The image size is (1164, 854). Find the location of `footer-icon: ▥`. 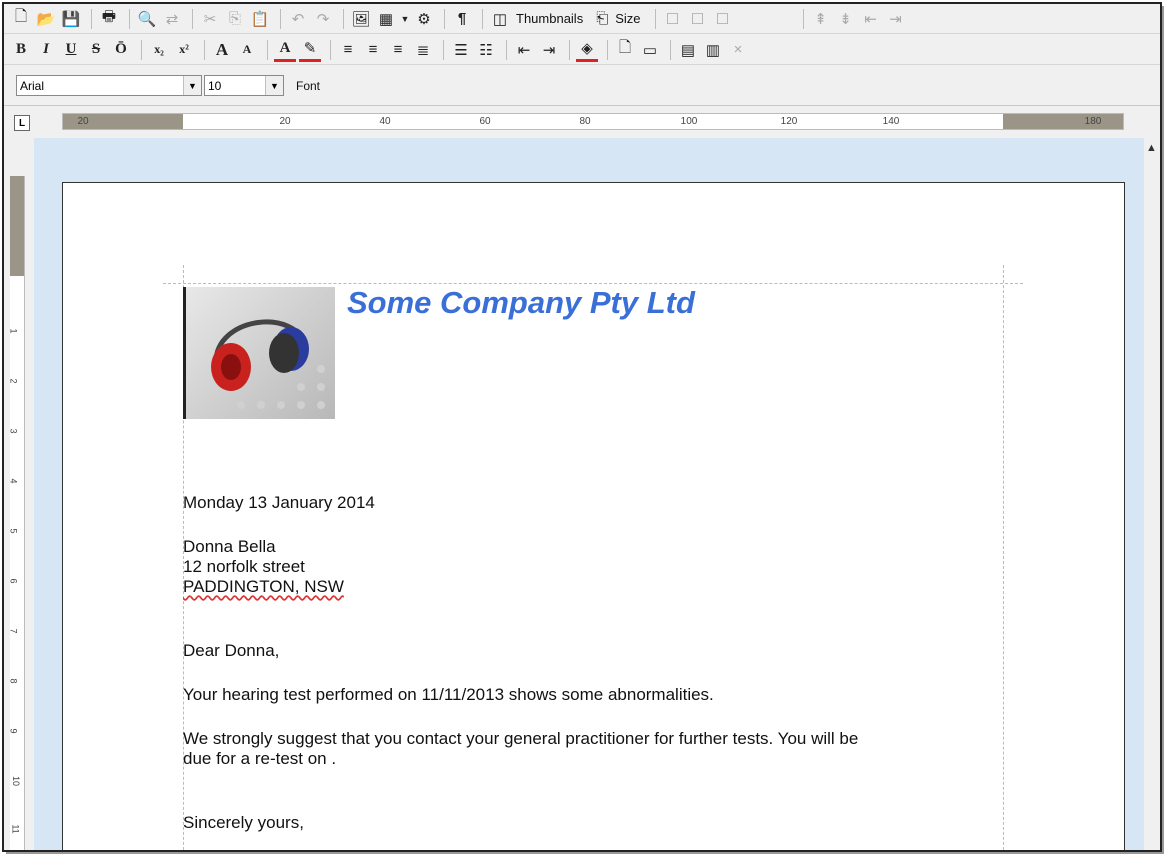

footer-icon: ▥ is located at coordinates (713, 50).